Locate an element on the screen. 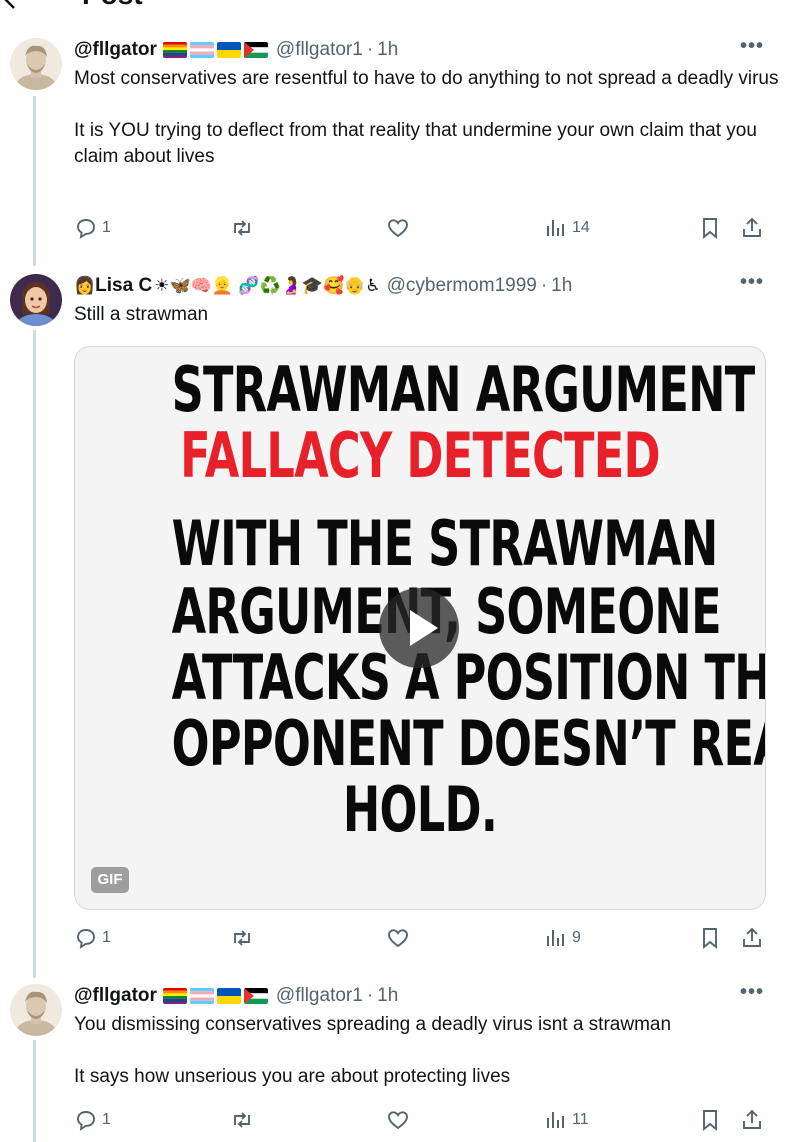 The height and width of the screenshot is (1142, 810). statue-avatar-icon is located at coordinates (36, 64).